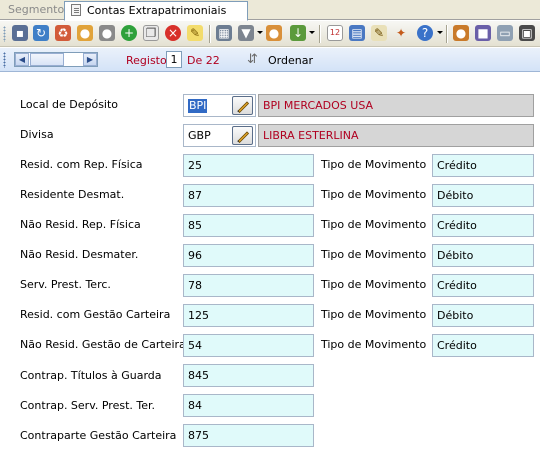 This screenshot has width=540, height=451. Describe the element at coordinates (425, 33) in the screenshot. I see `help-icon: ?` at that location.